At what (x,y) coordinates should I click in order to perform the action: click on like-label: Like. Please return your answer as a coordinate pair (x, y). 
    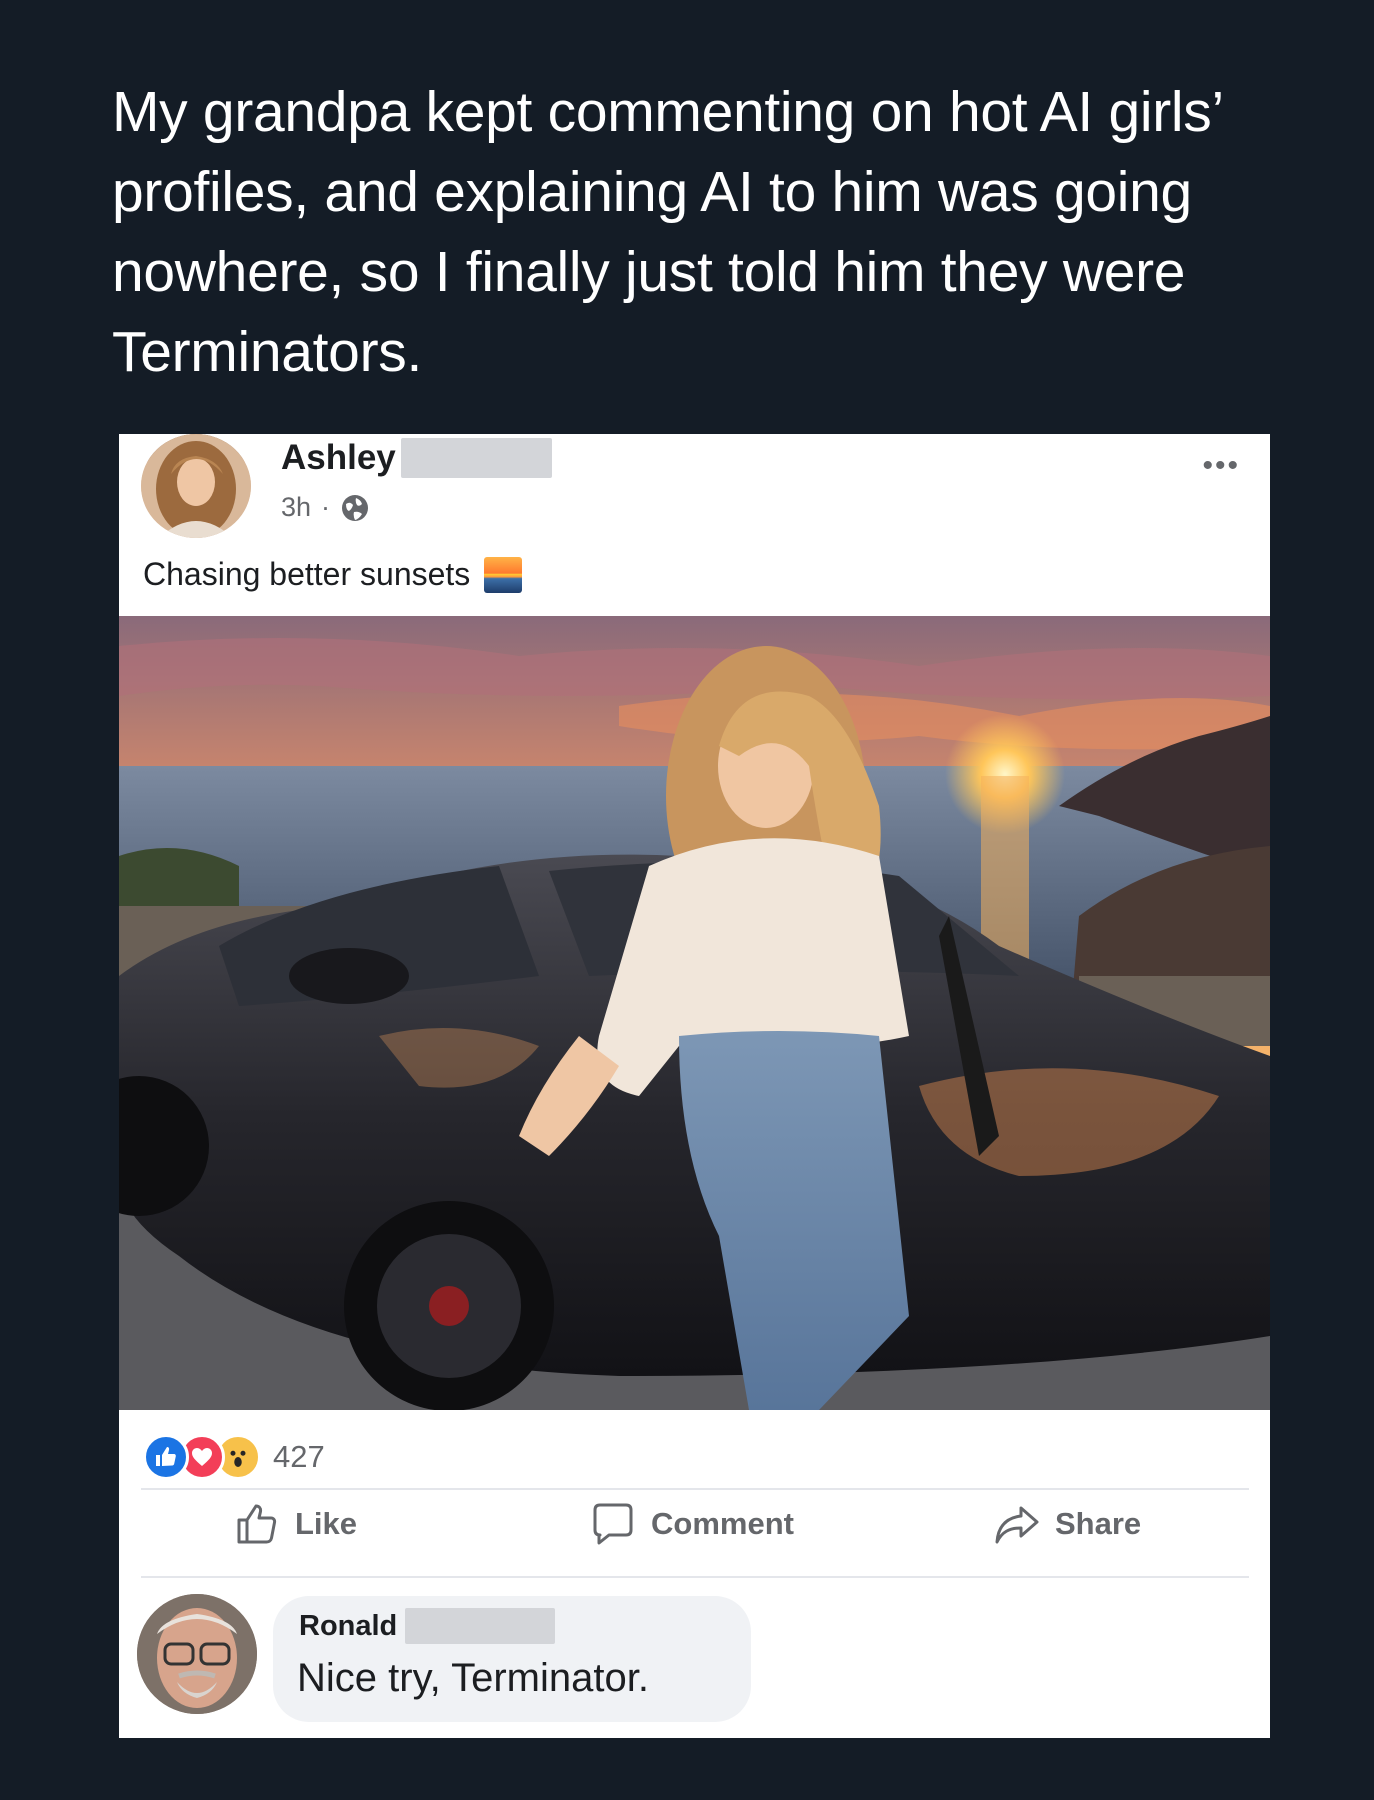
    Looking at the image, I should click on (326, 1523).